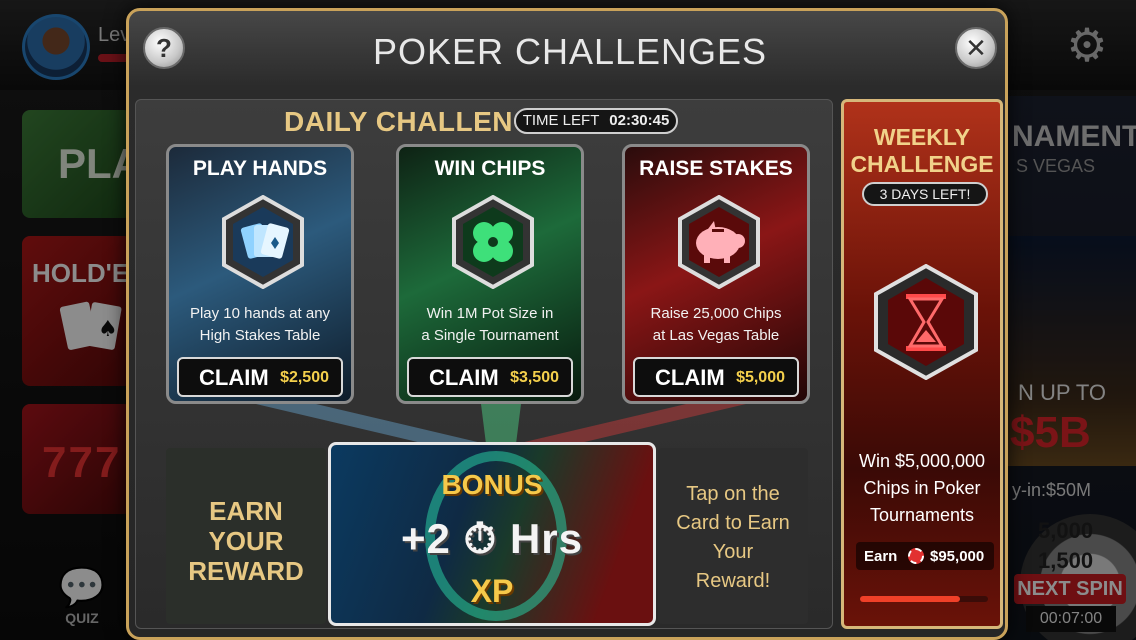 This screenshot has height=640, width=1136. I want to click on earn-reward-line: YOUR, so click(246, 541).